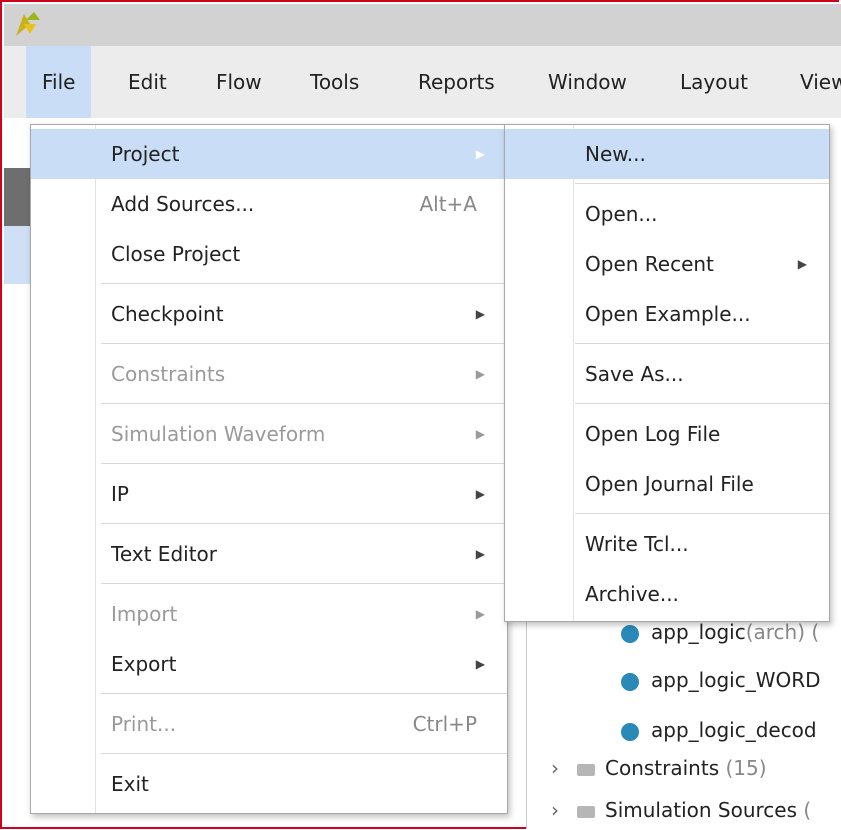  Describe the element at coordinates (167, 314) in the screenshot. I see `menu-item-label: Checkpoint` at that location.